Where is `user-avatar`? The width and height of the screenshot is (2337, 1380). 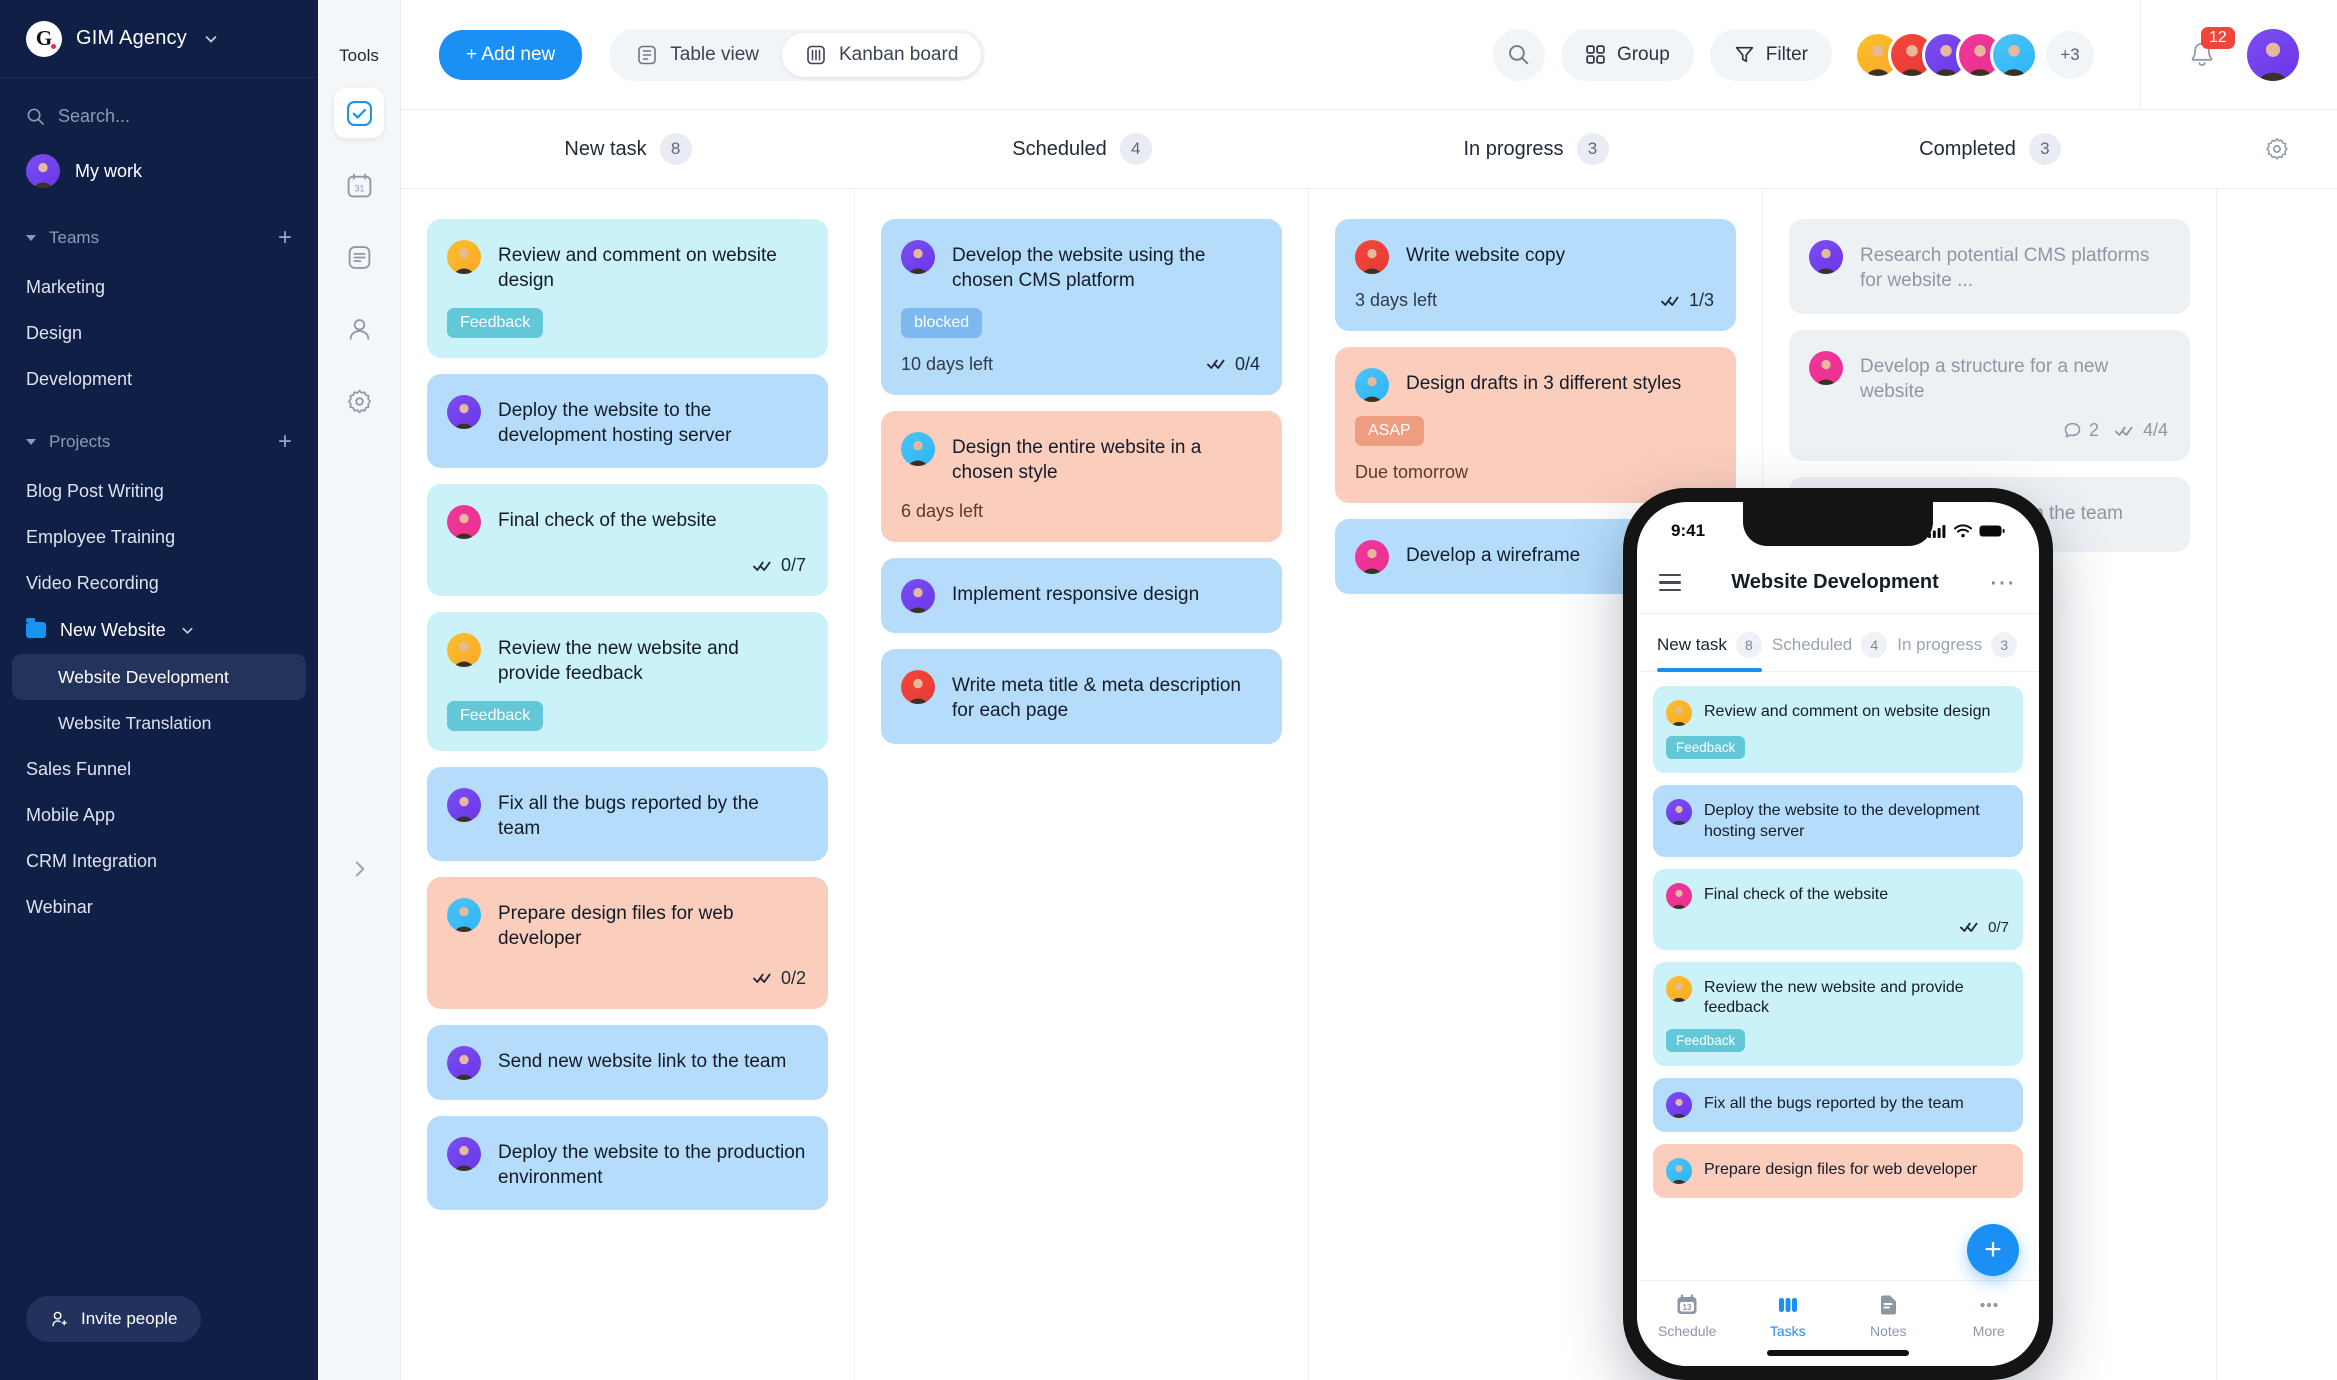
user-avatar is located at coordinates (2273, 54).